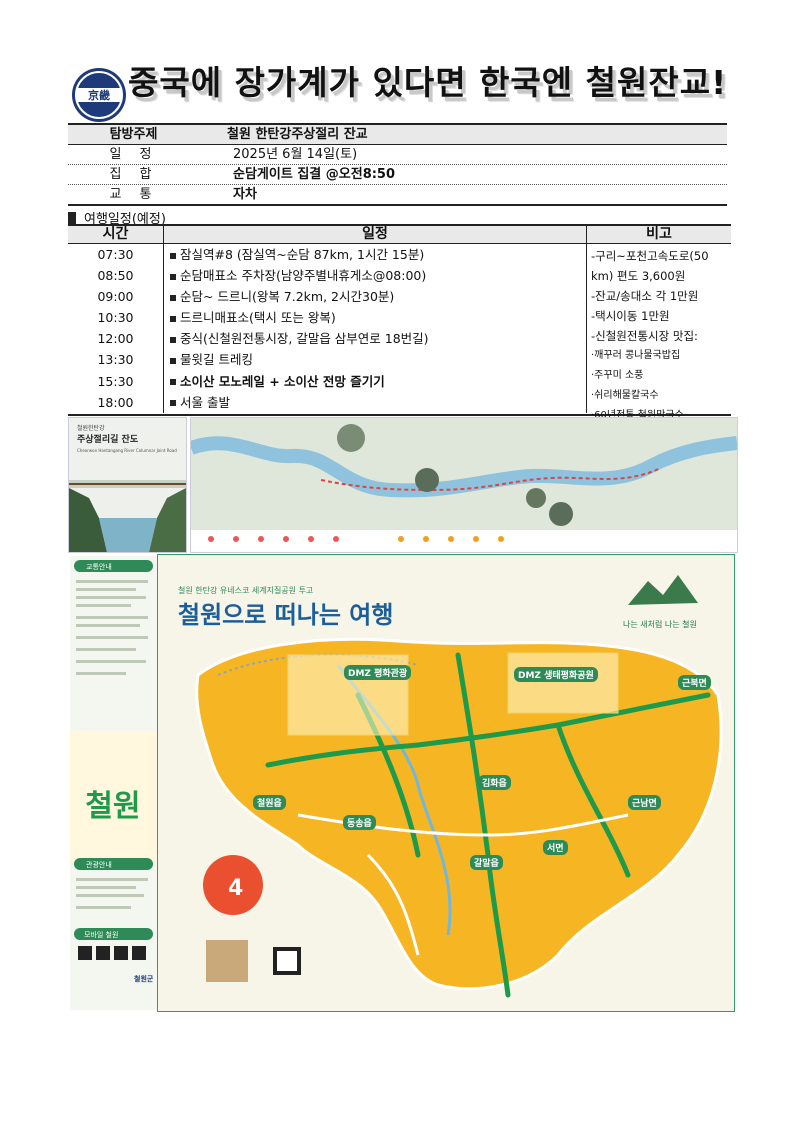 The image size is (800, 1132). Describe the element at coordinates (115, 381) in the screenshot. I see `time-cell: 15:30` at that location.